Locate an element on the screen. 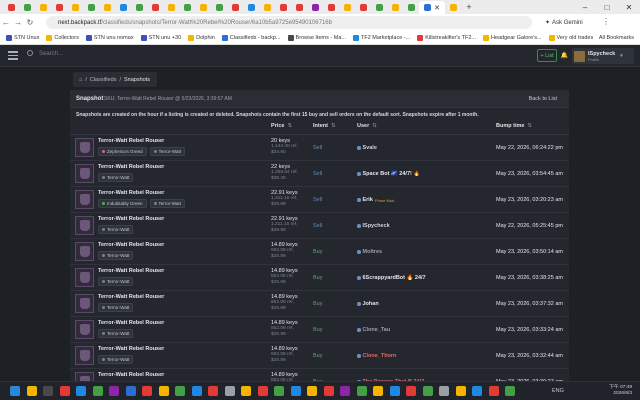 This screenshot has height=400, width=640. menu-icon is located at coordinates (13, 56).